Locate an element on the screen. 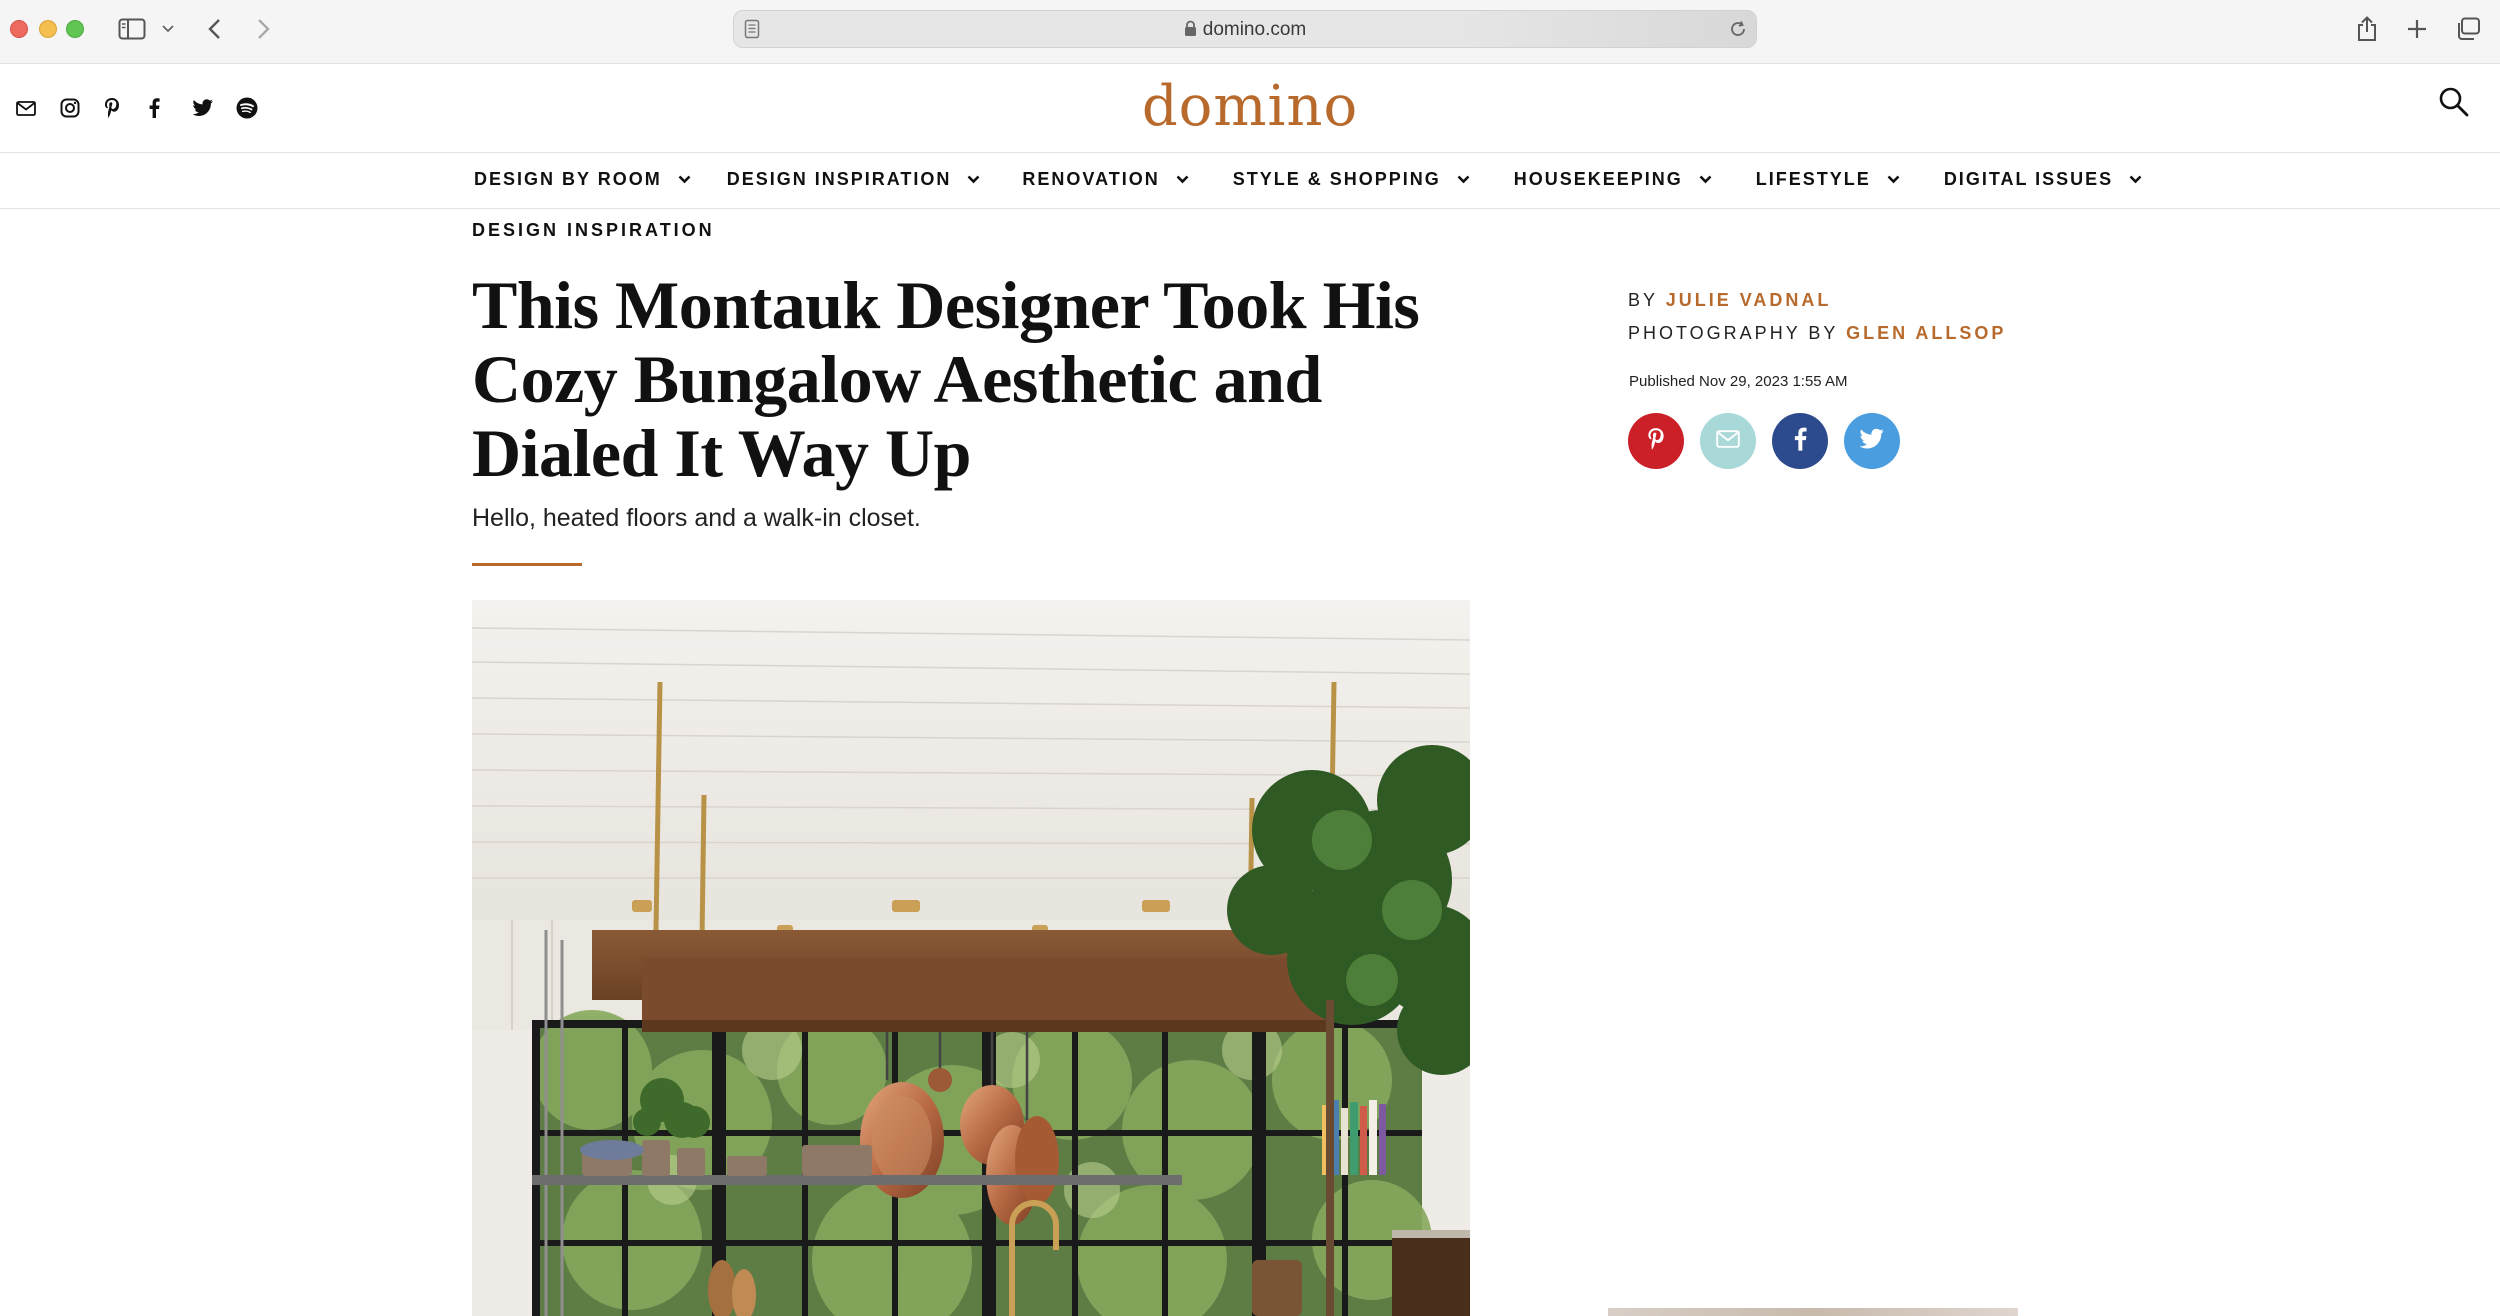 Image resolution: width=2500 pixels, height=1316 pixels. nav-item-label: DESIGN INSPIRATION is located at coordinates (839, 179).